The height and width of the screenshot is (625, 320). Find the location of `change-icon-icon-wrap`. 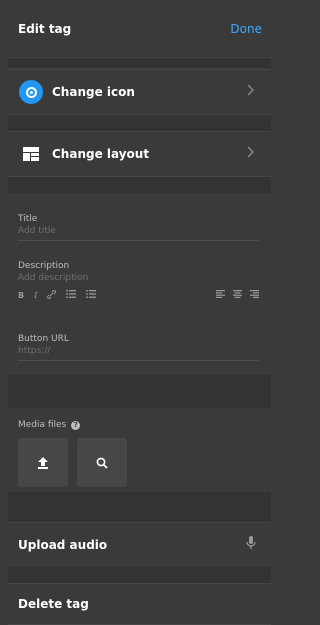

change-icon-icon-wrap is located at coordinates (31, 92).